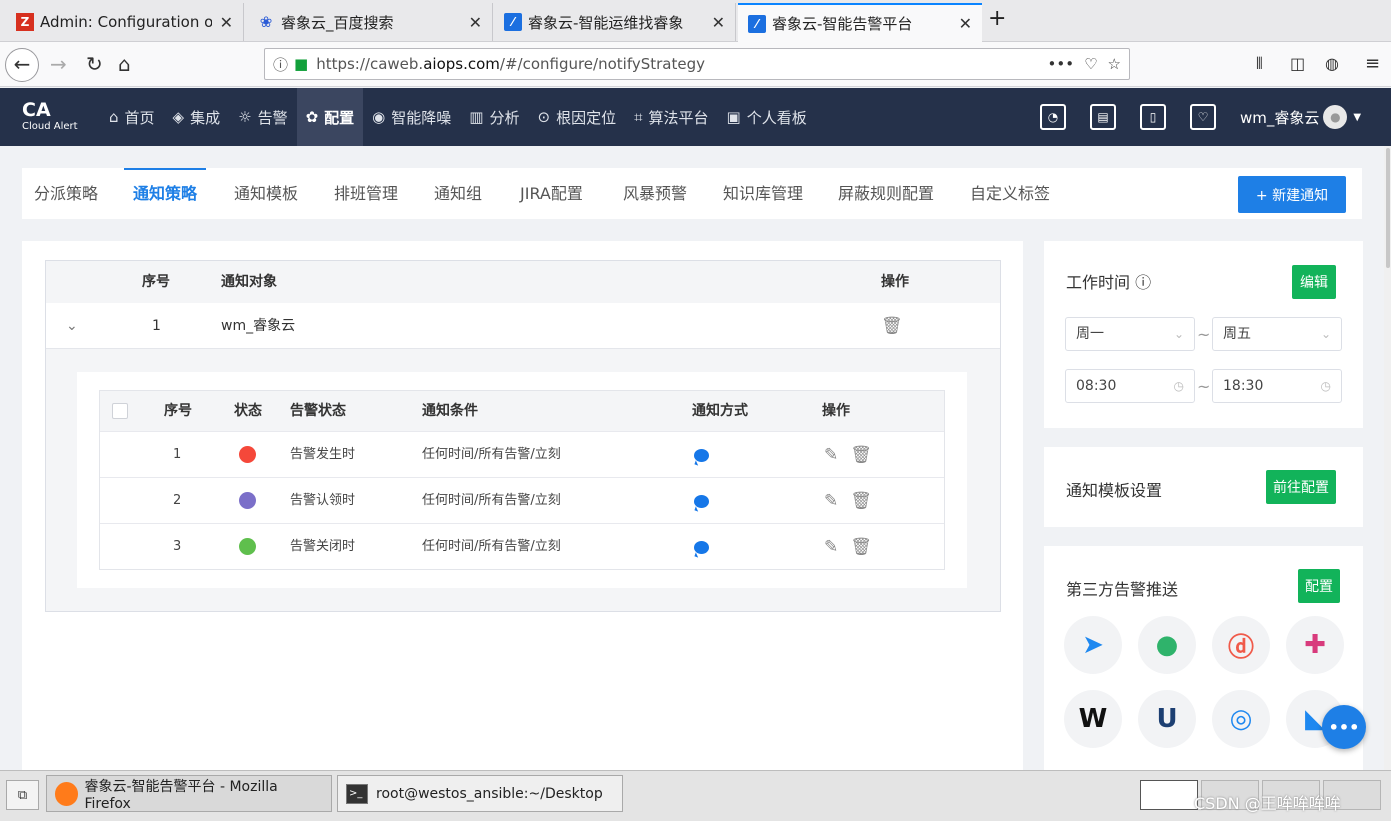 The image size is (1391, 821). I want to click on new-notify-button: + 新建通知, so click(1292, 194).